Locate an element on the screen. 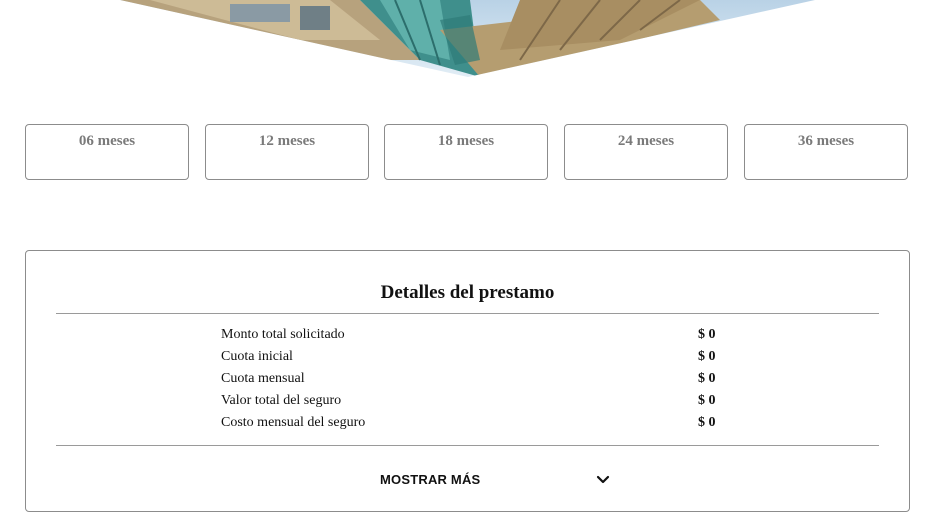  detail-row-monto-total: Monto total solicitado $ 0 is located at coordinates (471, 338).